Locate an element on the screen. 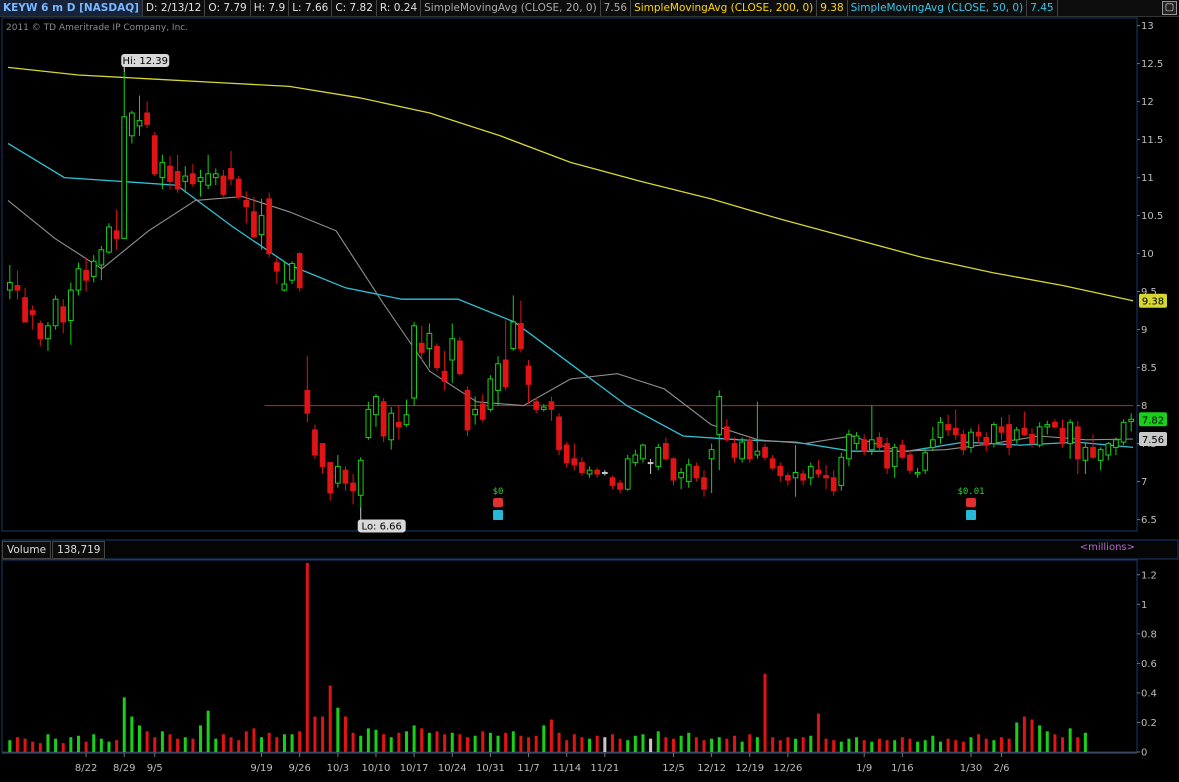 This screenshot has width=1179, height=782. price-y-tick-label: 8 is located at coordinates (1144, 406).